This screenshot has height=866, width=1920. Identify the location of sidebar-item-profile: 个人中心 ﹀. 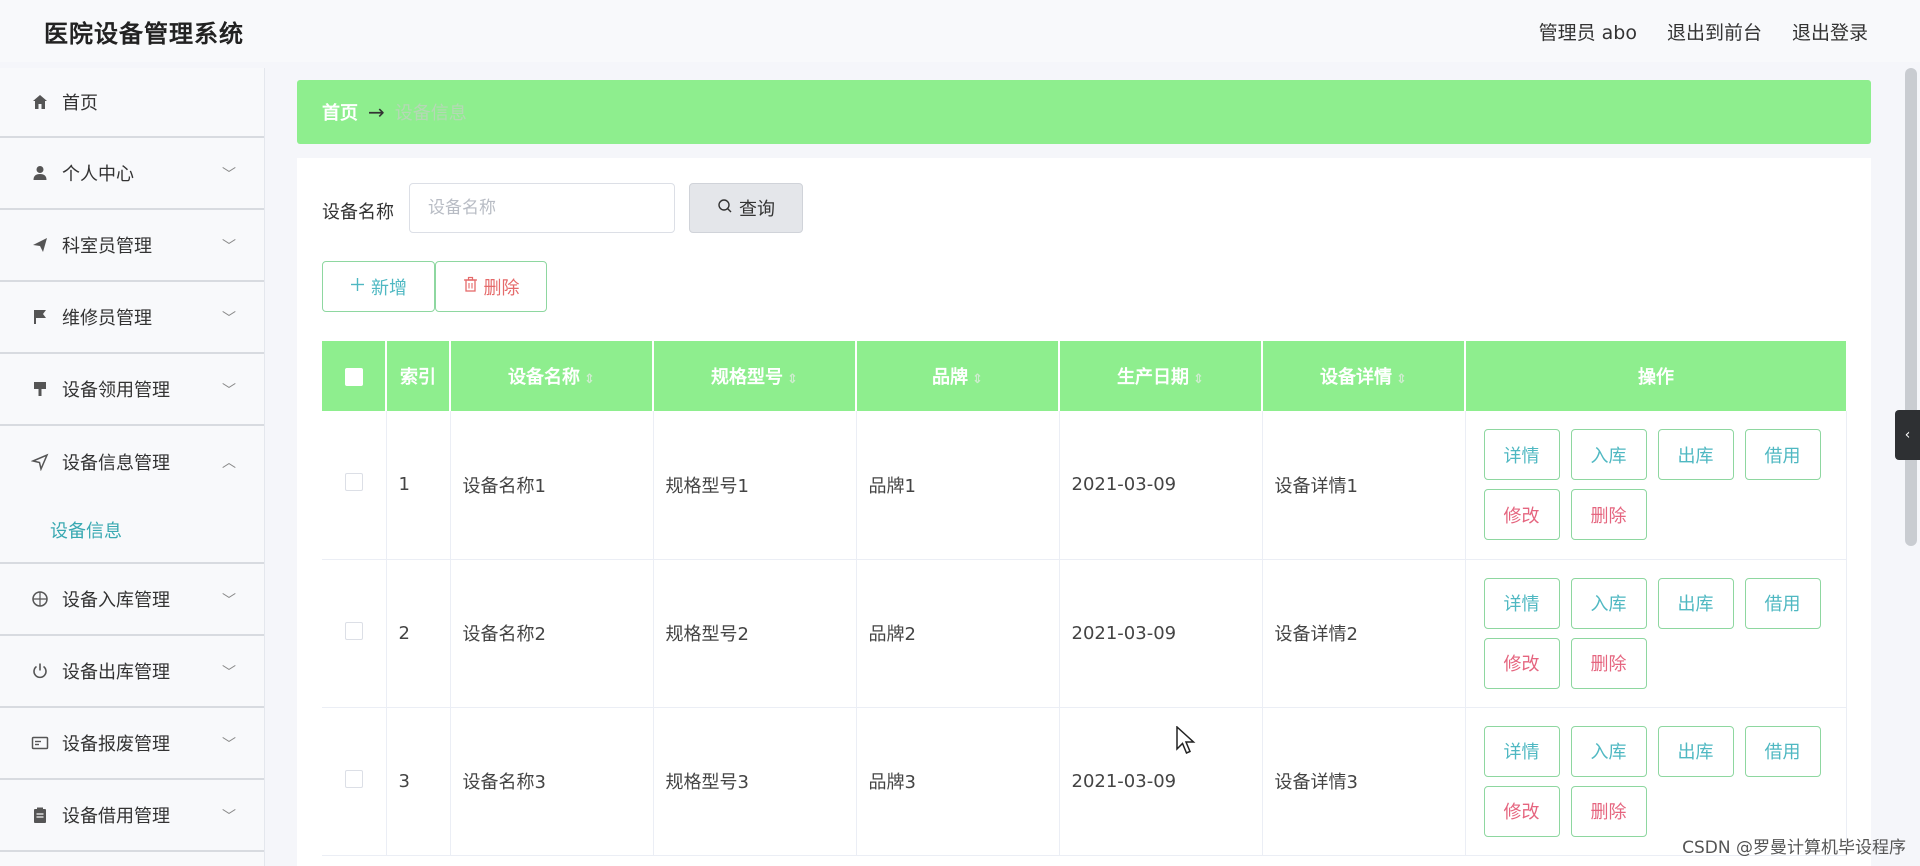
(132, 174).